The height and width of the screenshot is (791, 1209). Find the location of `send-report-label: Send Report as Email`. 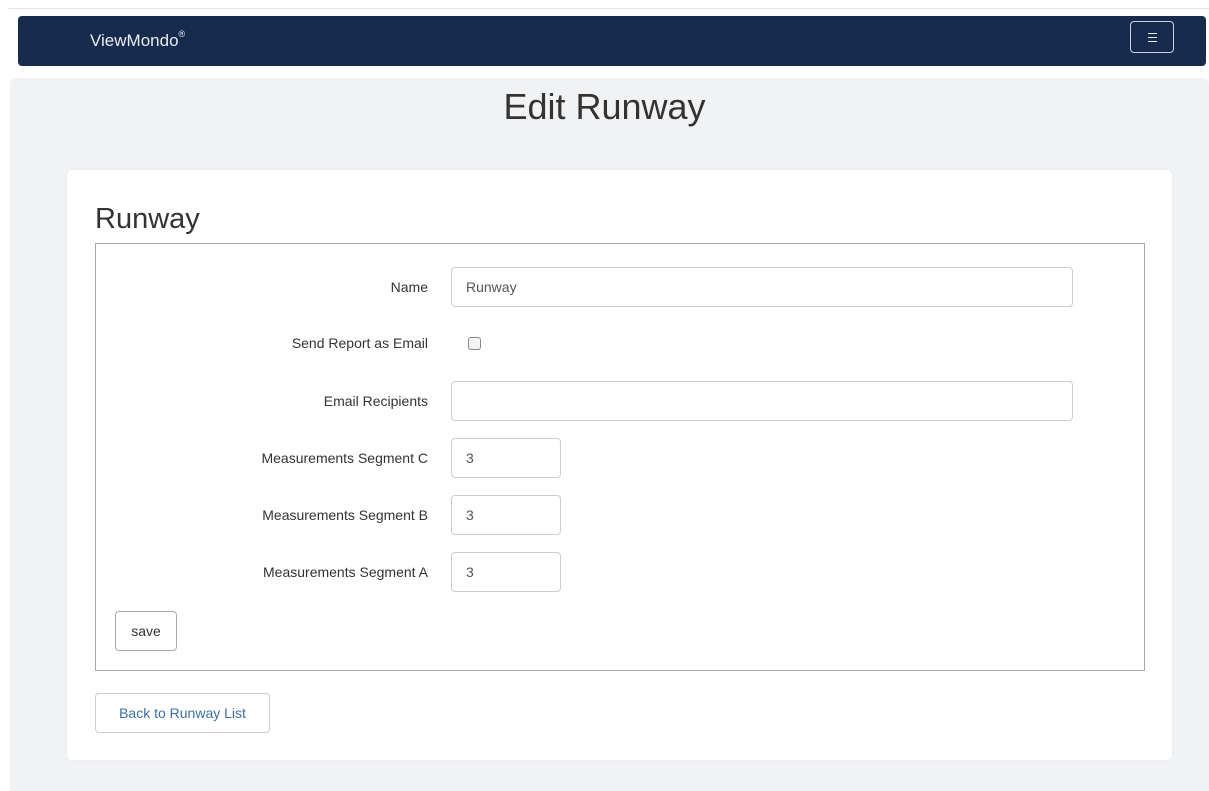

send-report-label: Send Report as Email is located at coordinates (359, 343).